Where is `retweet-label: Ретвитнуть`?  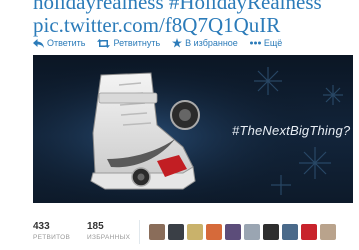
retweet-label: Ретвитнуть is located at coordinates (137, 43).